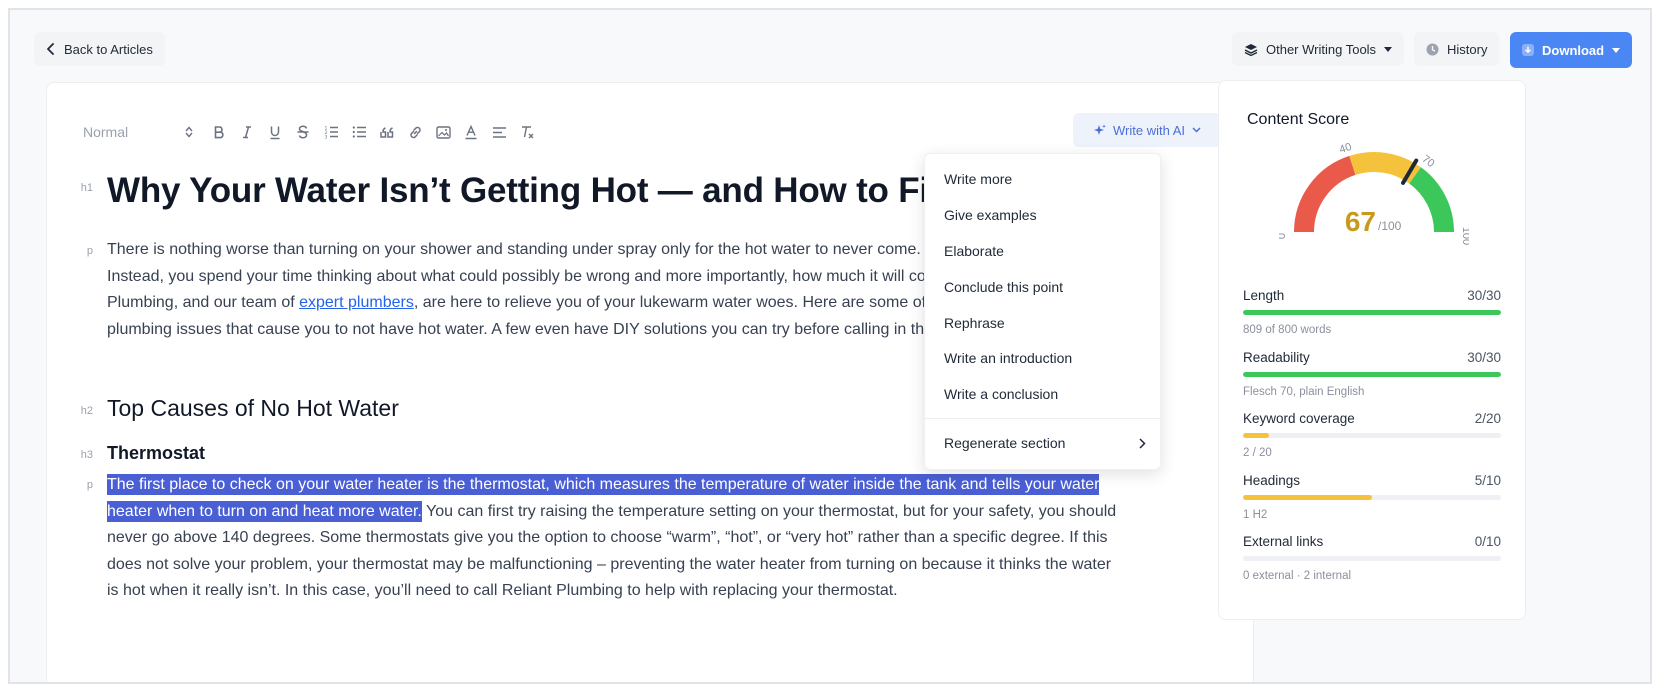 The height and width of the screenshot is (690, 1660). What do you see at coordinates (106, 132) in the screenshot?
I see `text-format-value: Normal` at bounding box center [106, 132].